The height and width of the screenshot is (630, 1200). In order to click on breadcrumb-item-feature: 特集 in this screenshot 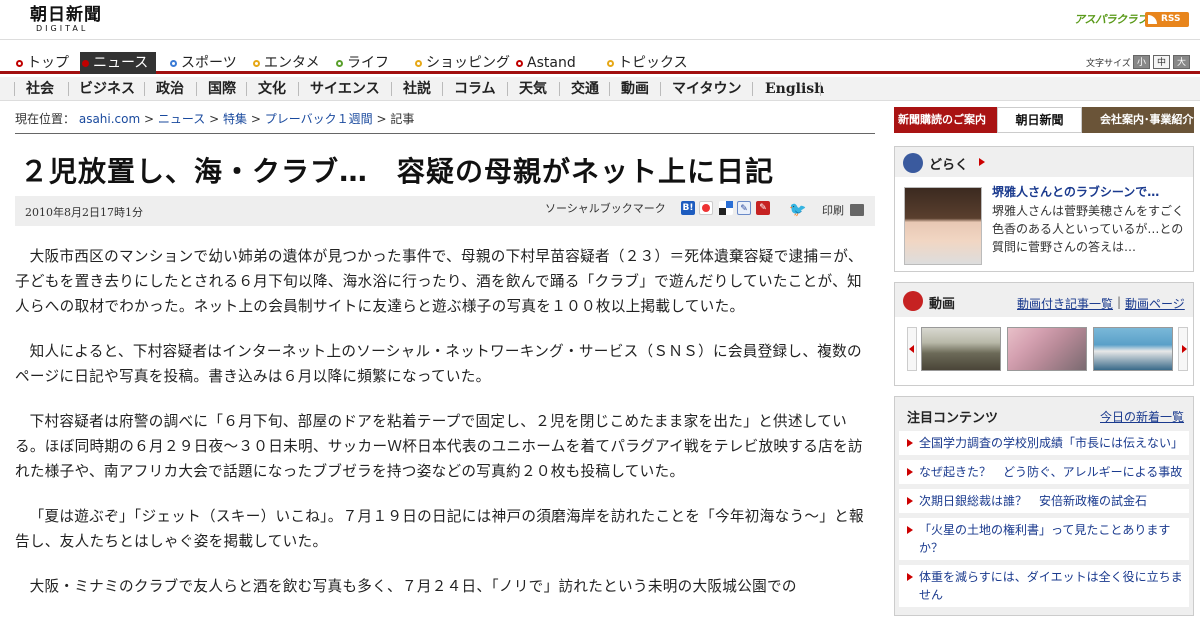, I will do `click(235, 119)`.